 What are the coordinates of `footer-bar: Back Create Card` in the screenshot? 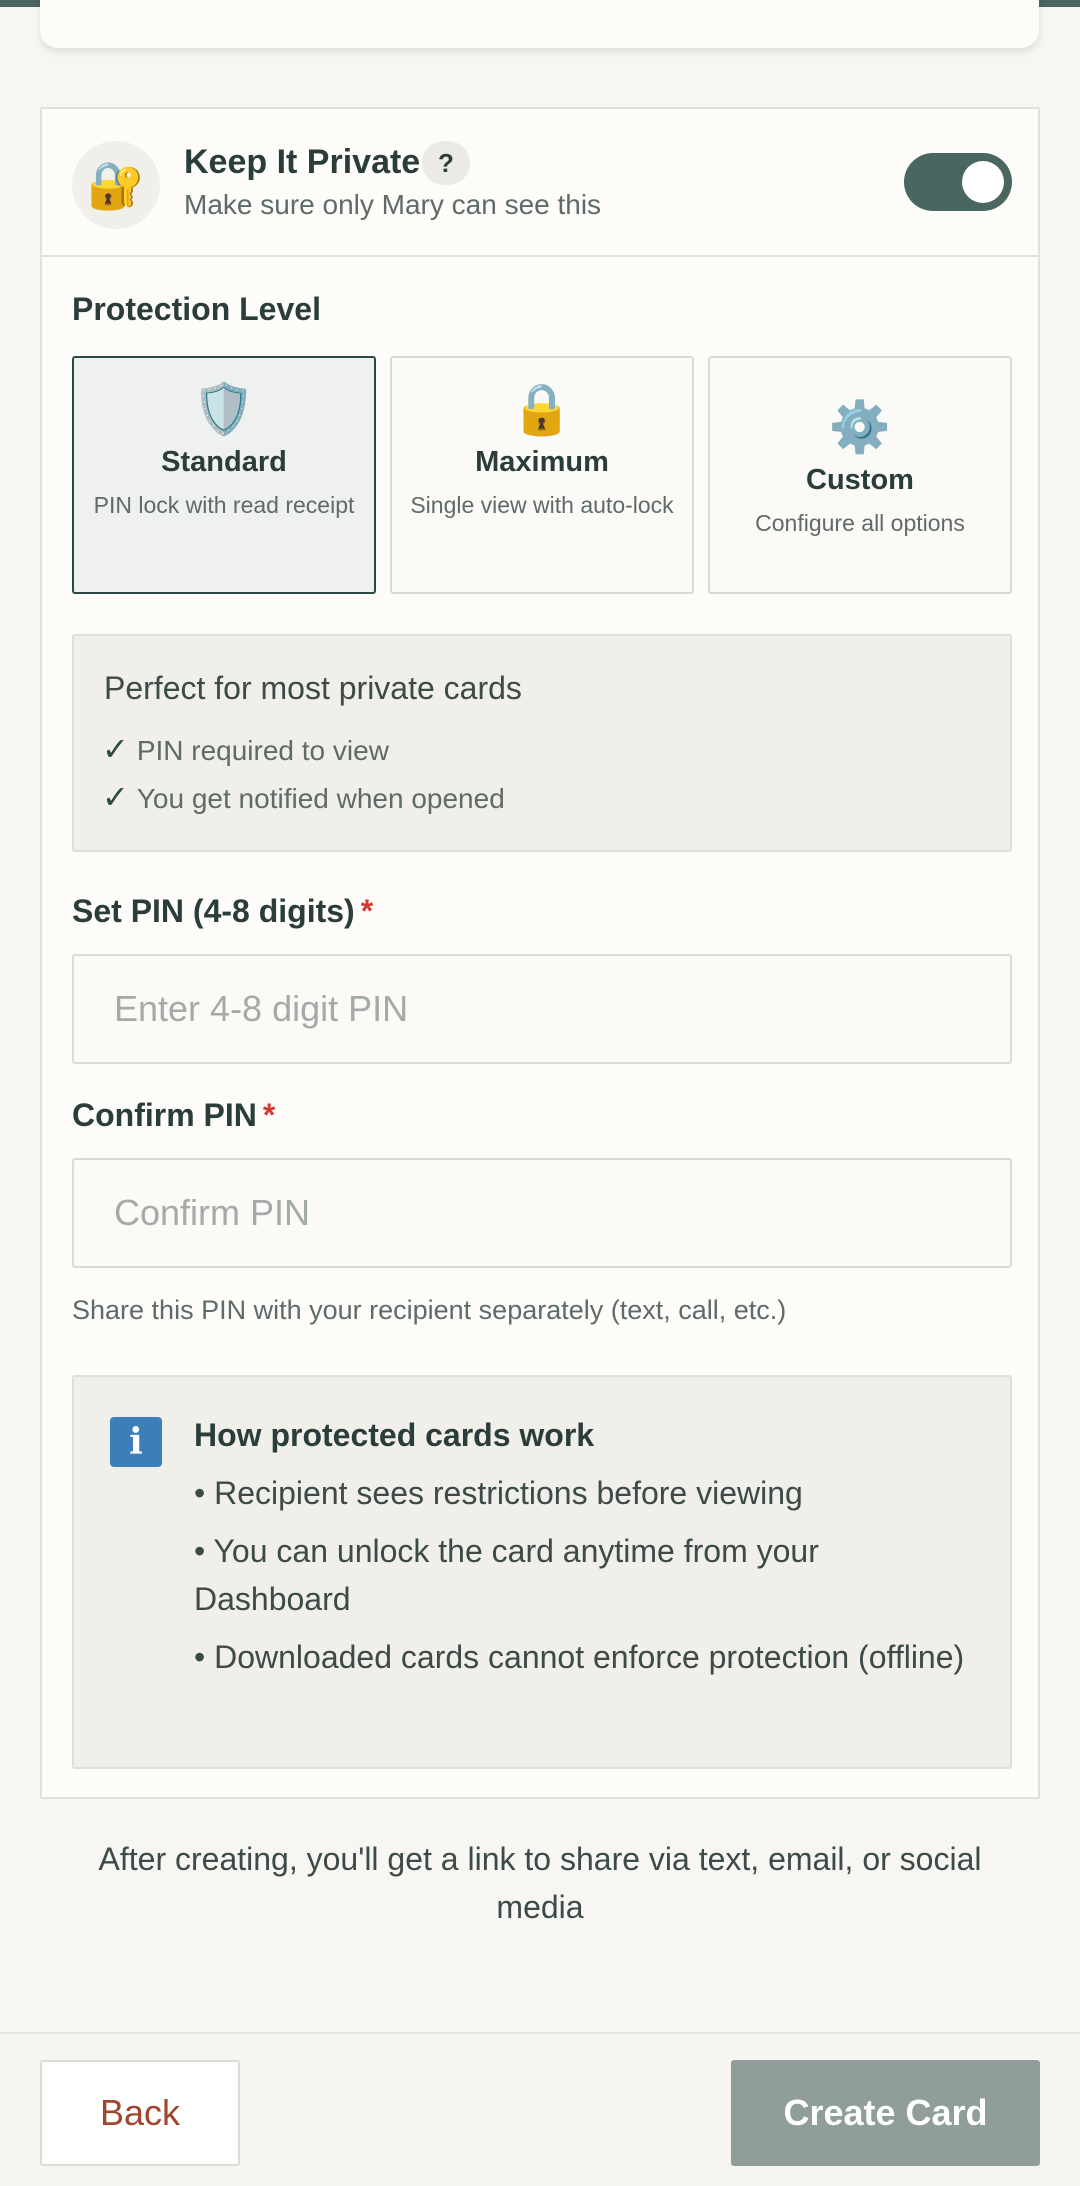 It's located at (540, 2109).